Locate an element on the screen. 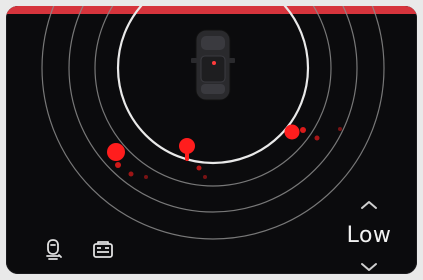  driver-assist-icon is located at coordinates (53, 251).